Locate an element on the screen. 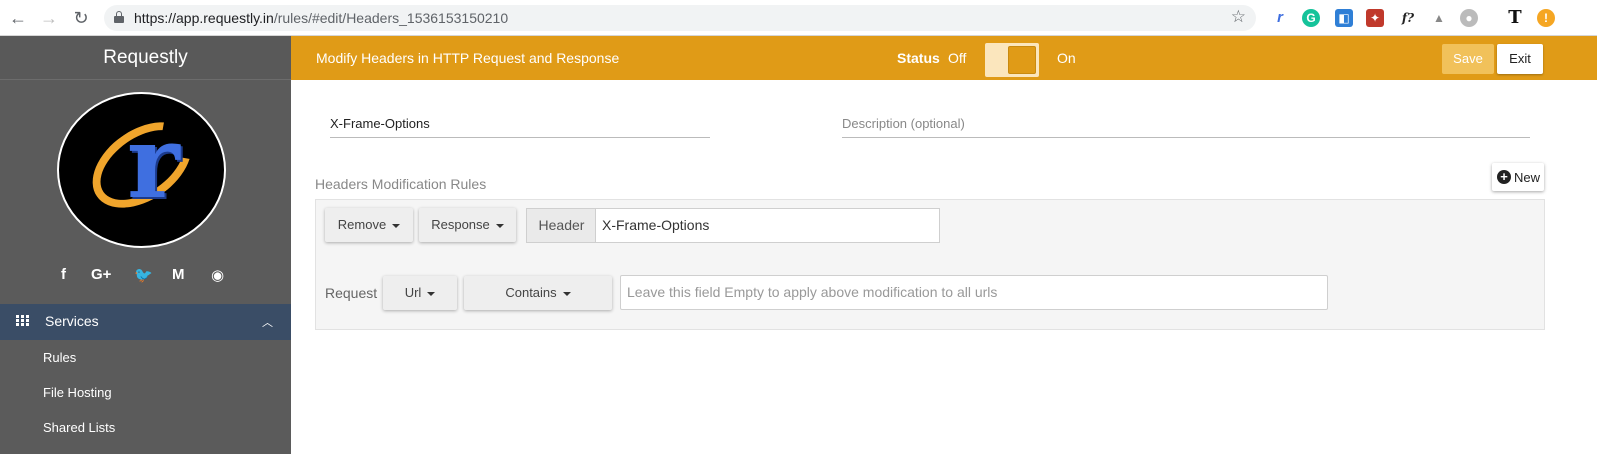 This screenshot has height=454, width=1597. sidebar-item-file-hosting: File Hosting is located at coordinates (77, 392).